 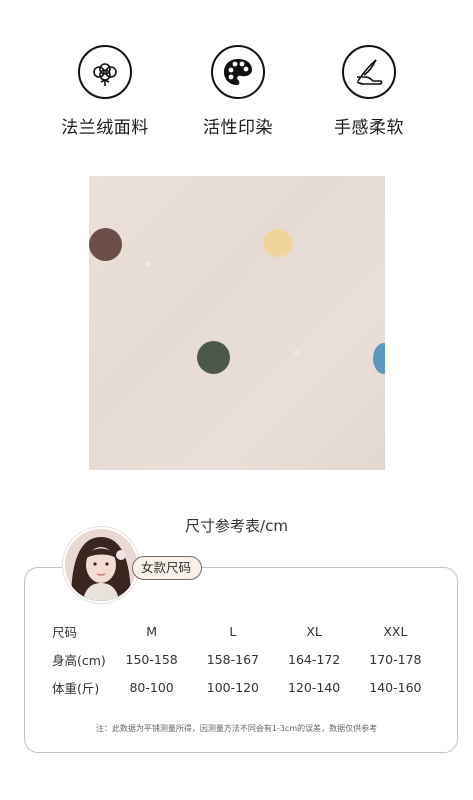 I want to click on model-avatar, so click(x=101, y=565).